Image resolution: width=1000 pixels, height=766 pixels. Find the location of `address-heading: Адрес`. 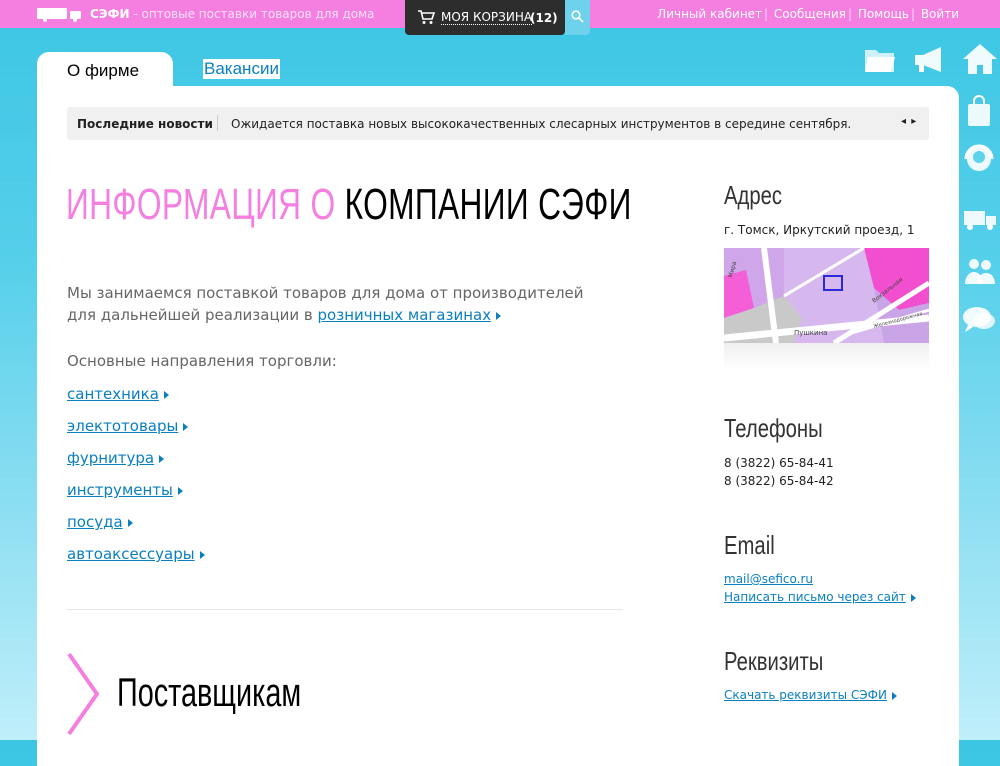

address-heading: Адрес is located at coordinates (753, 195).